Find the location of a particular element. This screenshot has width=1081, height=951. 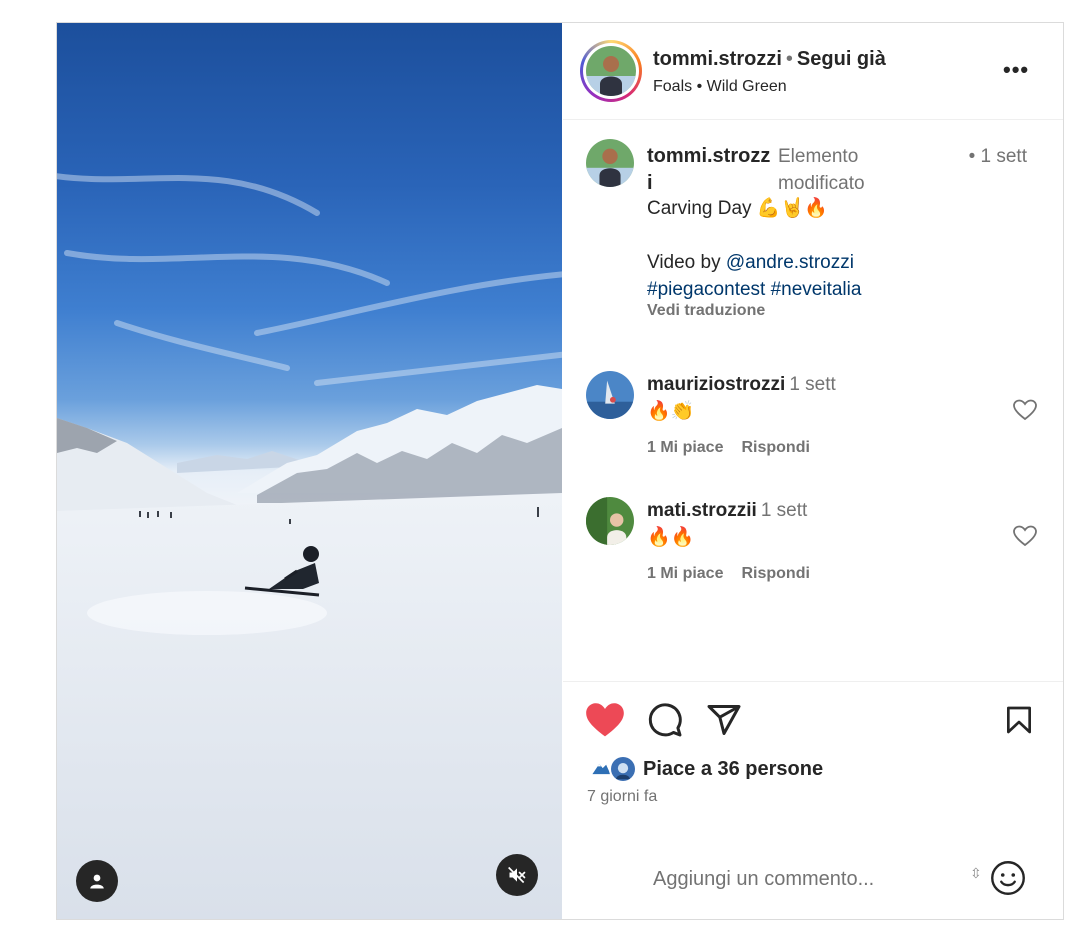

caption-time: • 1 sett is located at coordinates (997, 156).